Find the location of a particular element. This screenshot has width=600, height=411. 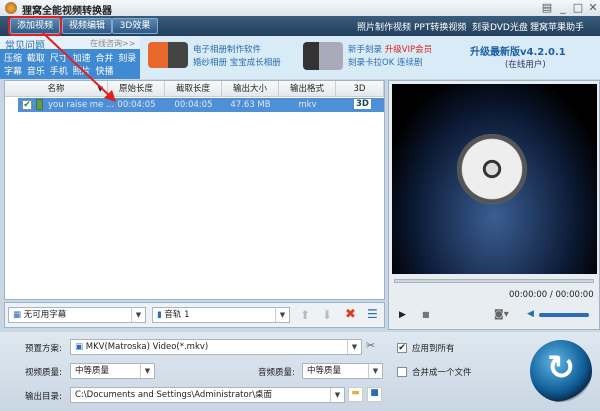

annotation-arrow is located at coordinates (78, 66).